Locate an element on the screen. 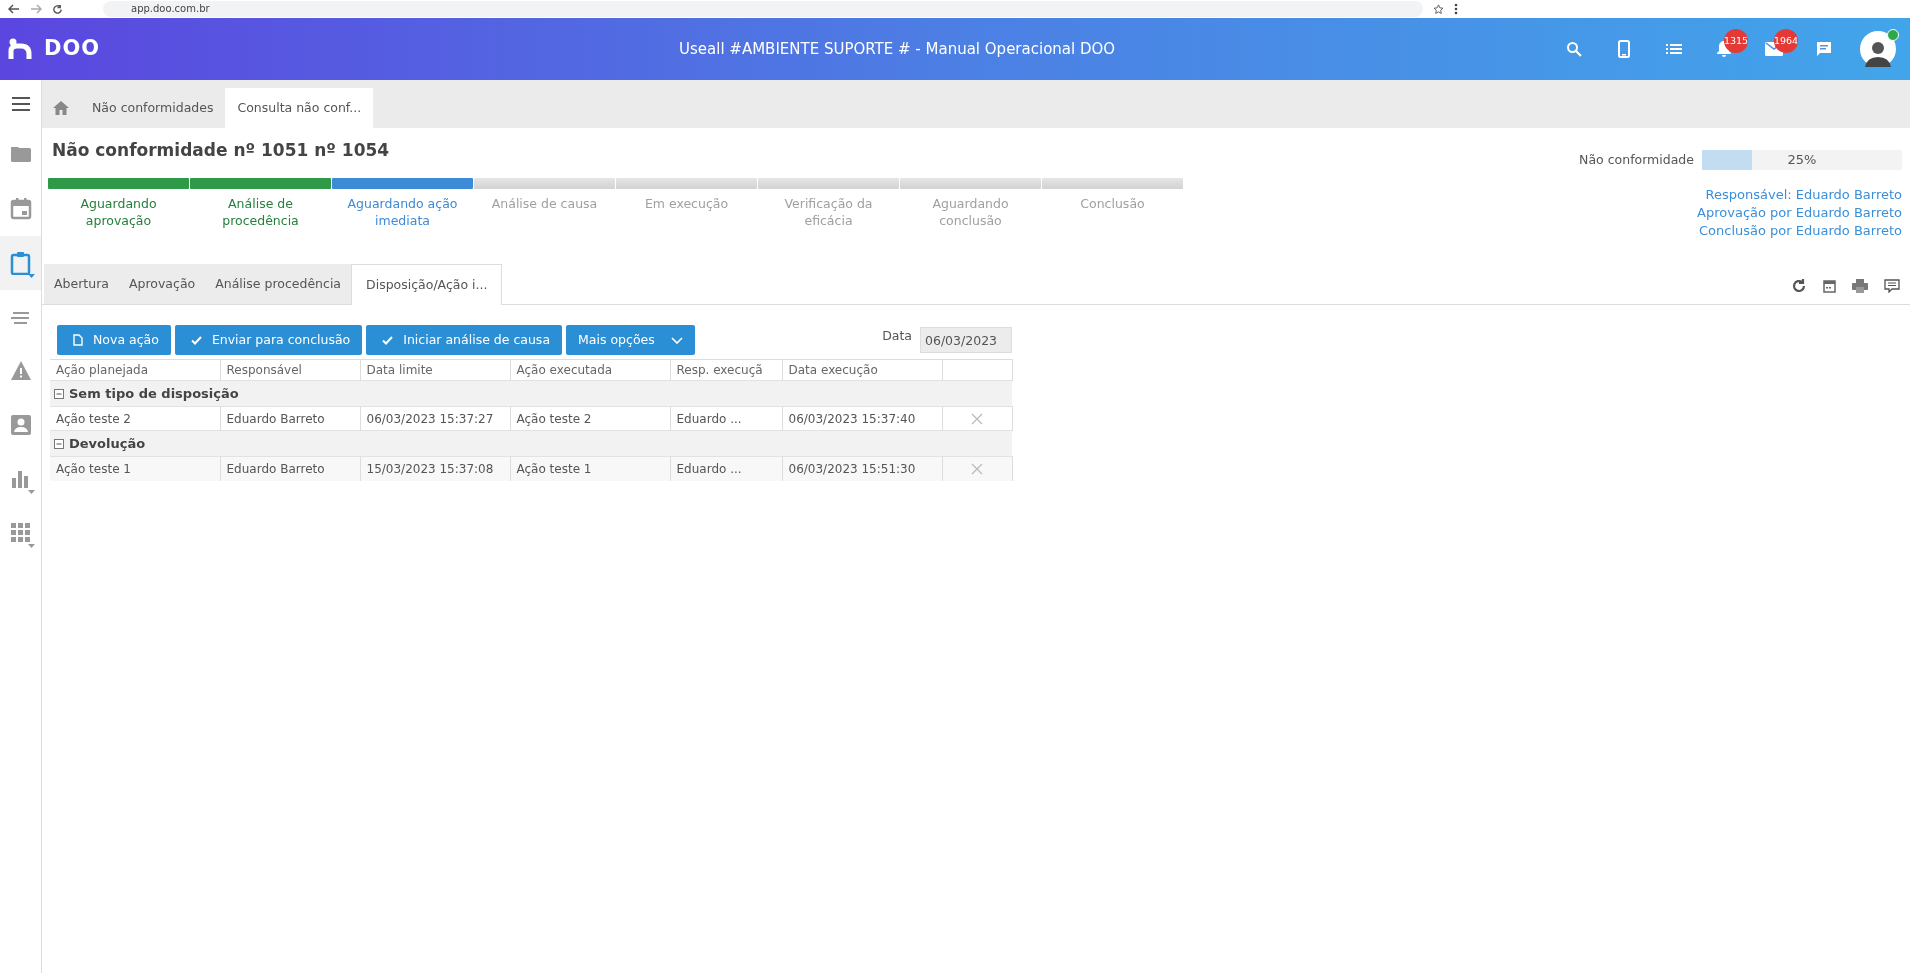 The width and height of the screenshot is (1910, 973). step-label: Aguardando ação imediata is located at coordinates (402, 211).